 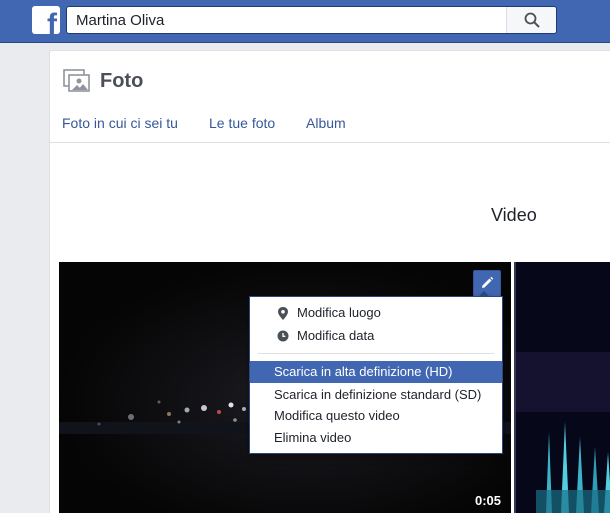 What do you see at coordinates (339, 312) in the screenshot?
I see `menu-item-label: Modifica luogo` at bounding box center [339, 312].